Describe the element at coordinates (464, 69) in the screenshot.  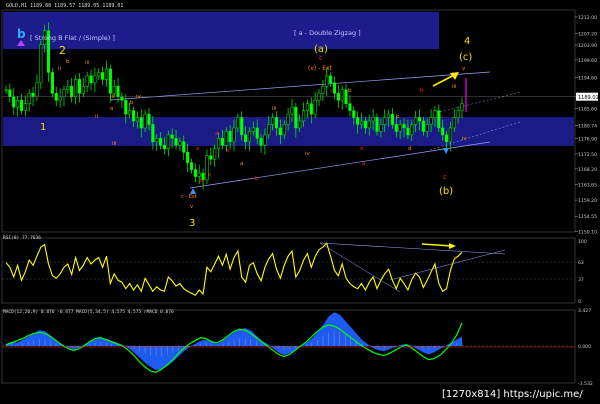
I see `sub-wave-label: v` at that location.